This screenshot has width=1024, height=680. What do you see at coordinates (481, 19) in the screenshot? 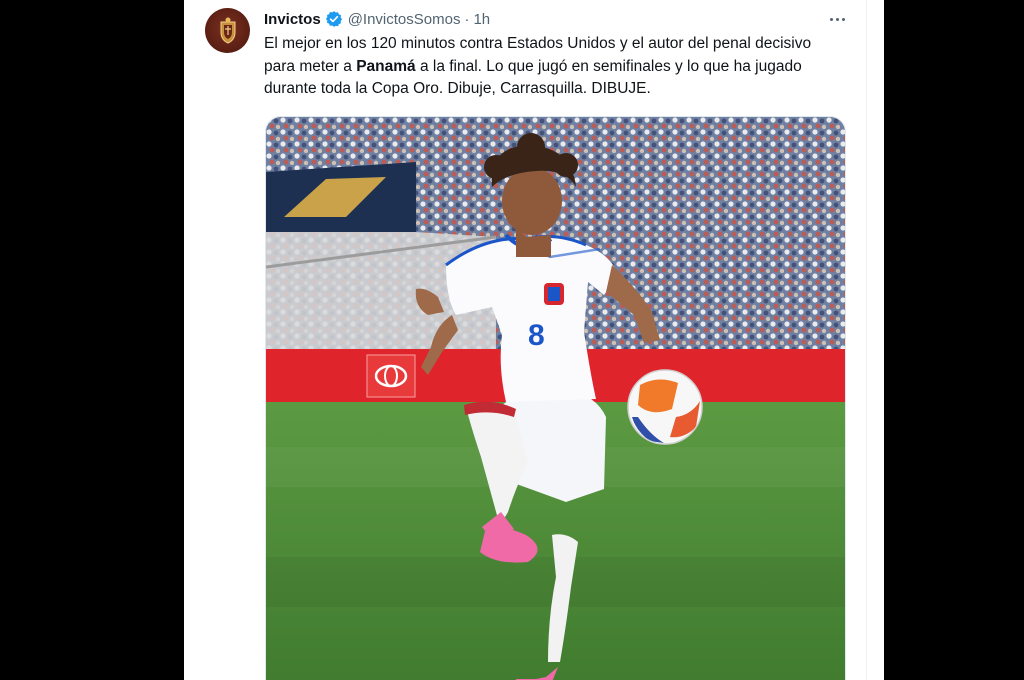
I see `timestamp: 1h` at bounding box center [481, 19].